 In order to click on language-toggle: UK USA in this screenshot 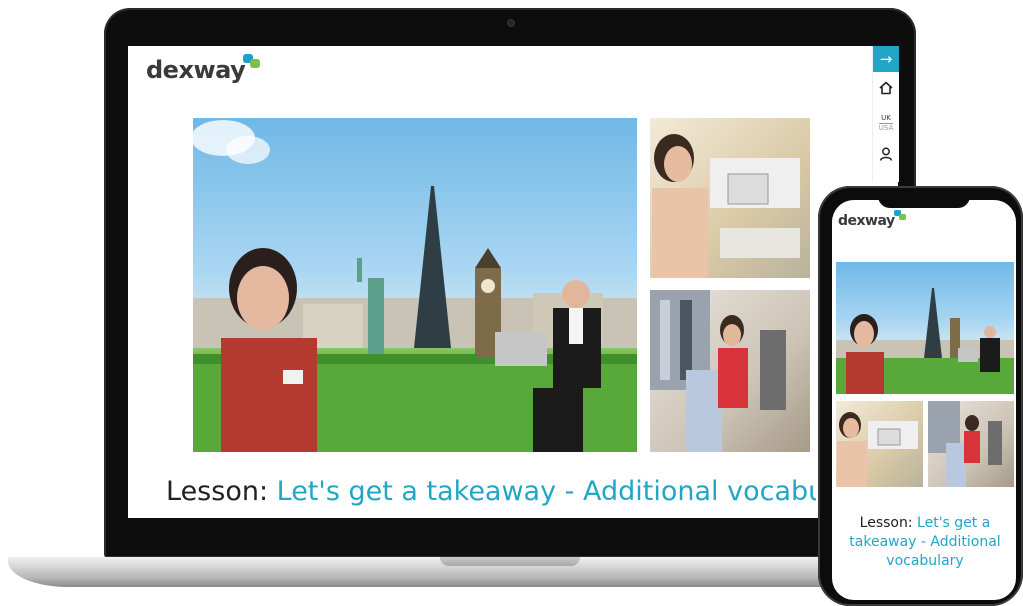, I will do `click(886, 123)`.